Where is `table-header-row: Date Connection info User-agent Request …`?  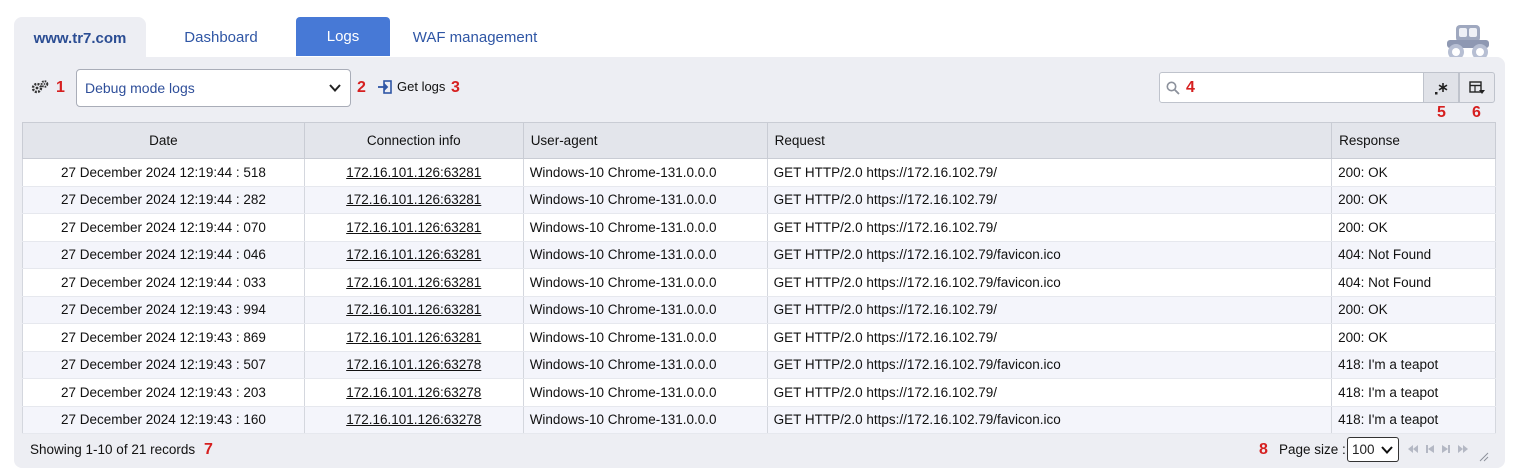
table-header-row: Date Connection info User-agent Request … is located at coordinates (759, 140).